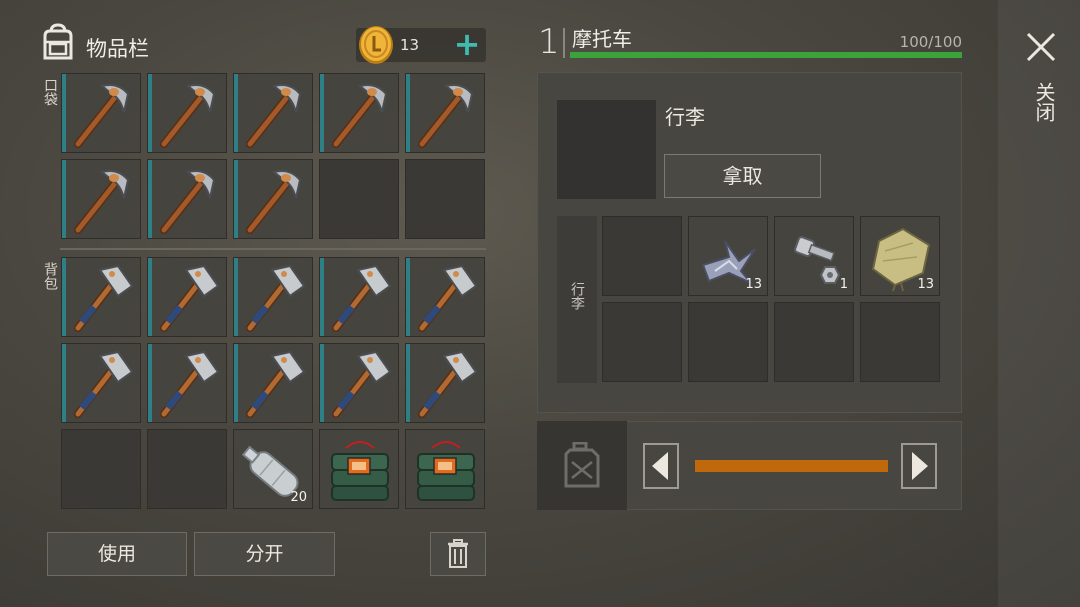 The height and width of the screenshot is (607, 1080). Describe the element at coordinates (814, 256) in the screenshot. I see `luggage-slot: 1` at that location.